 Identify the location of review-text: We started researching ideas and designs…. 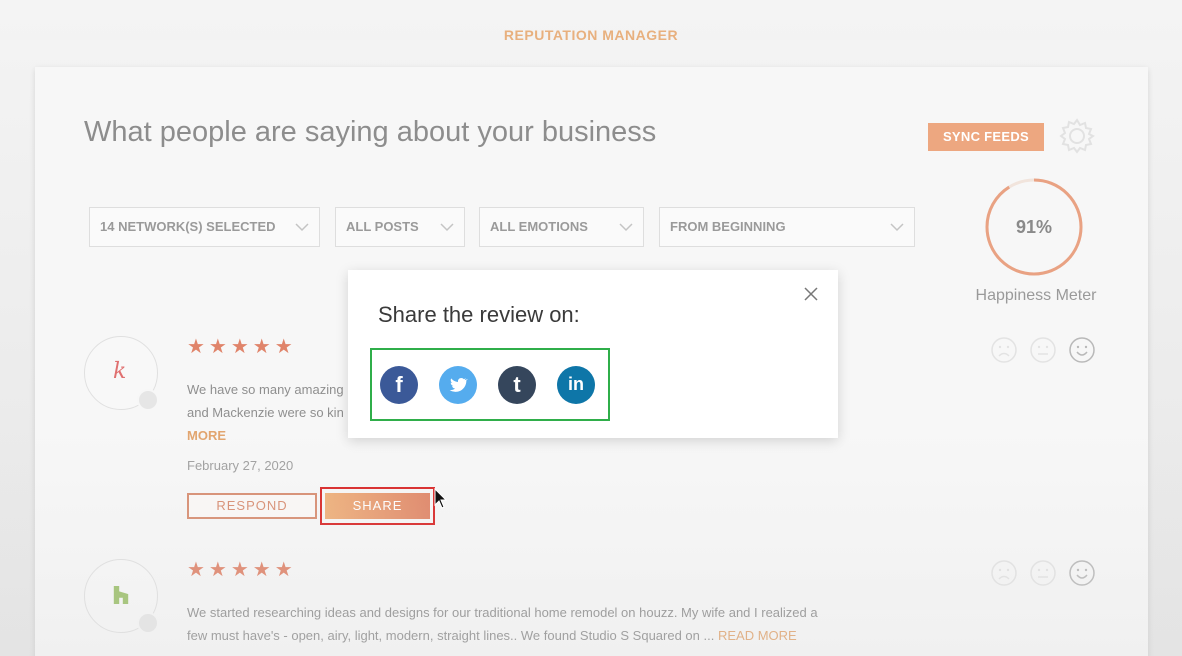
(537, 624).